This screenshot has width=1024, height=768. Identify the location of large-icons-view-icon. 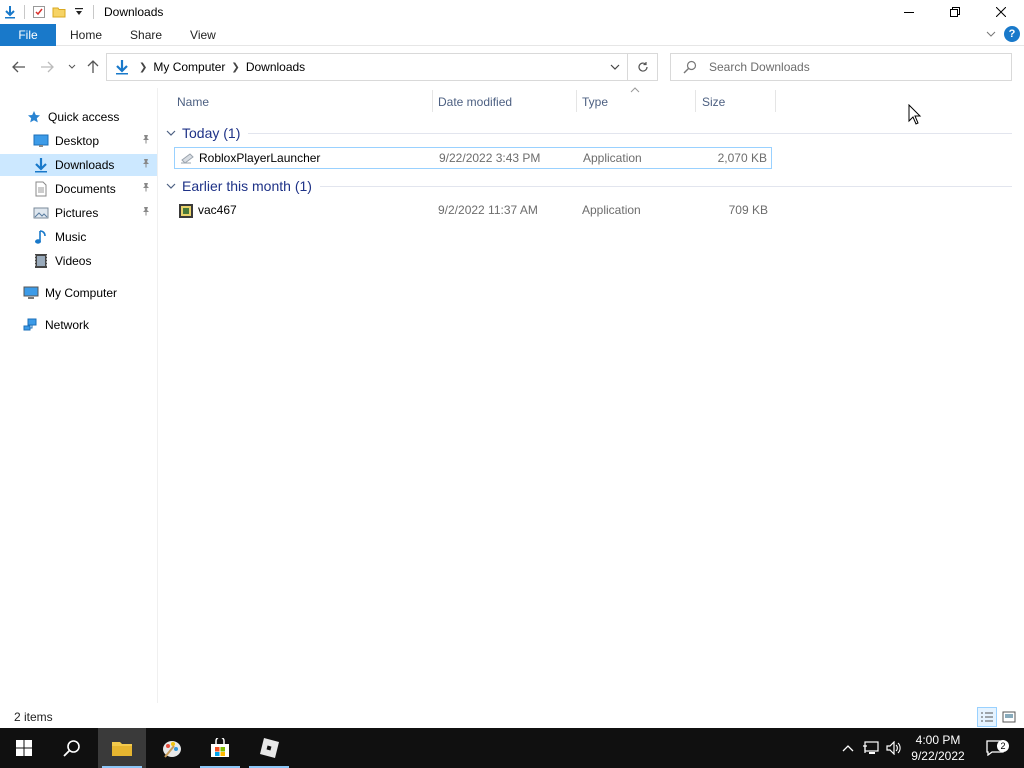
(1009, 717).